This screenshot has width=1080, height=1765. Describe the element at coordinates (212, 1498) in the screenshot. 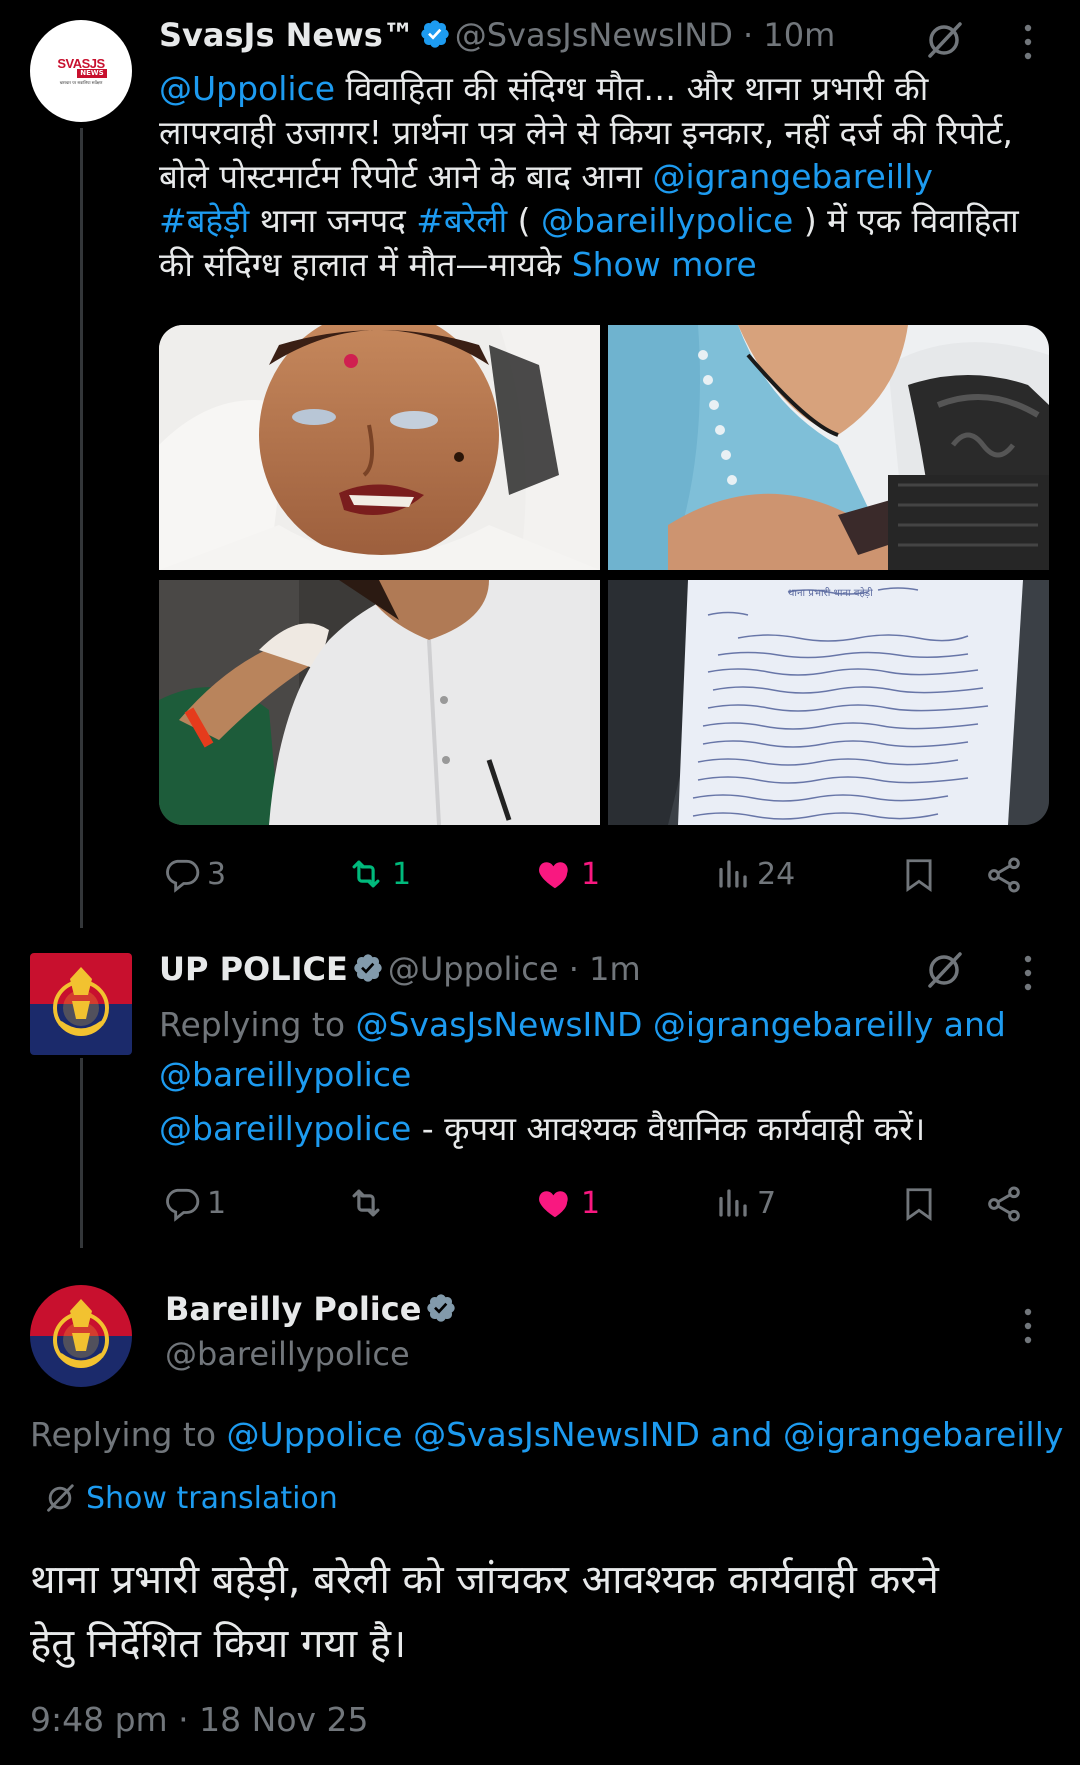

I see `show-translation-label: Show translation` at that location.